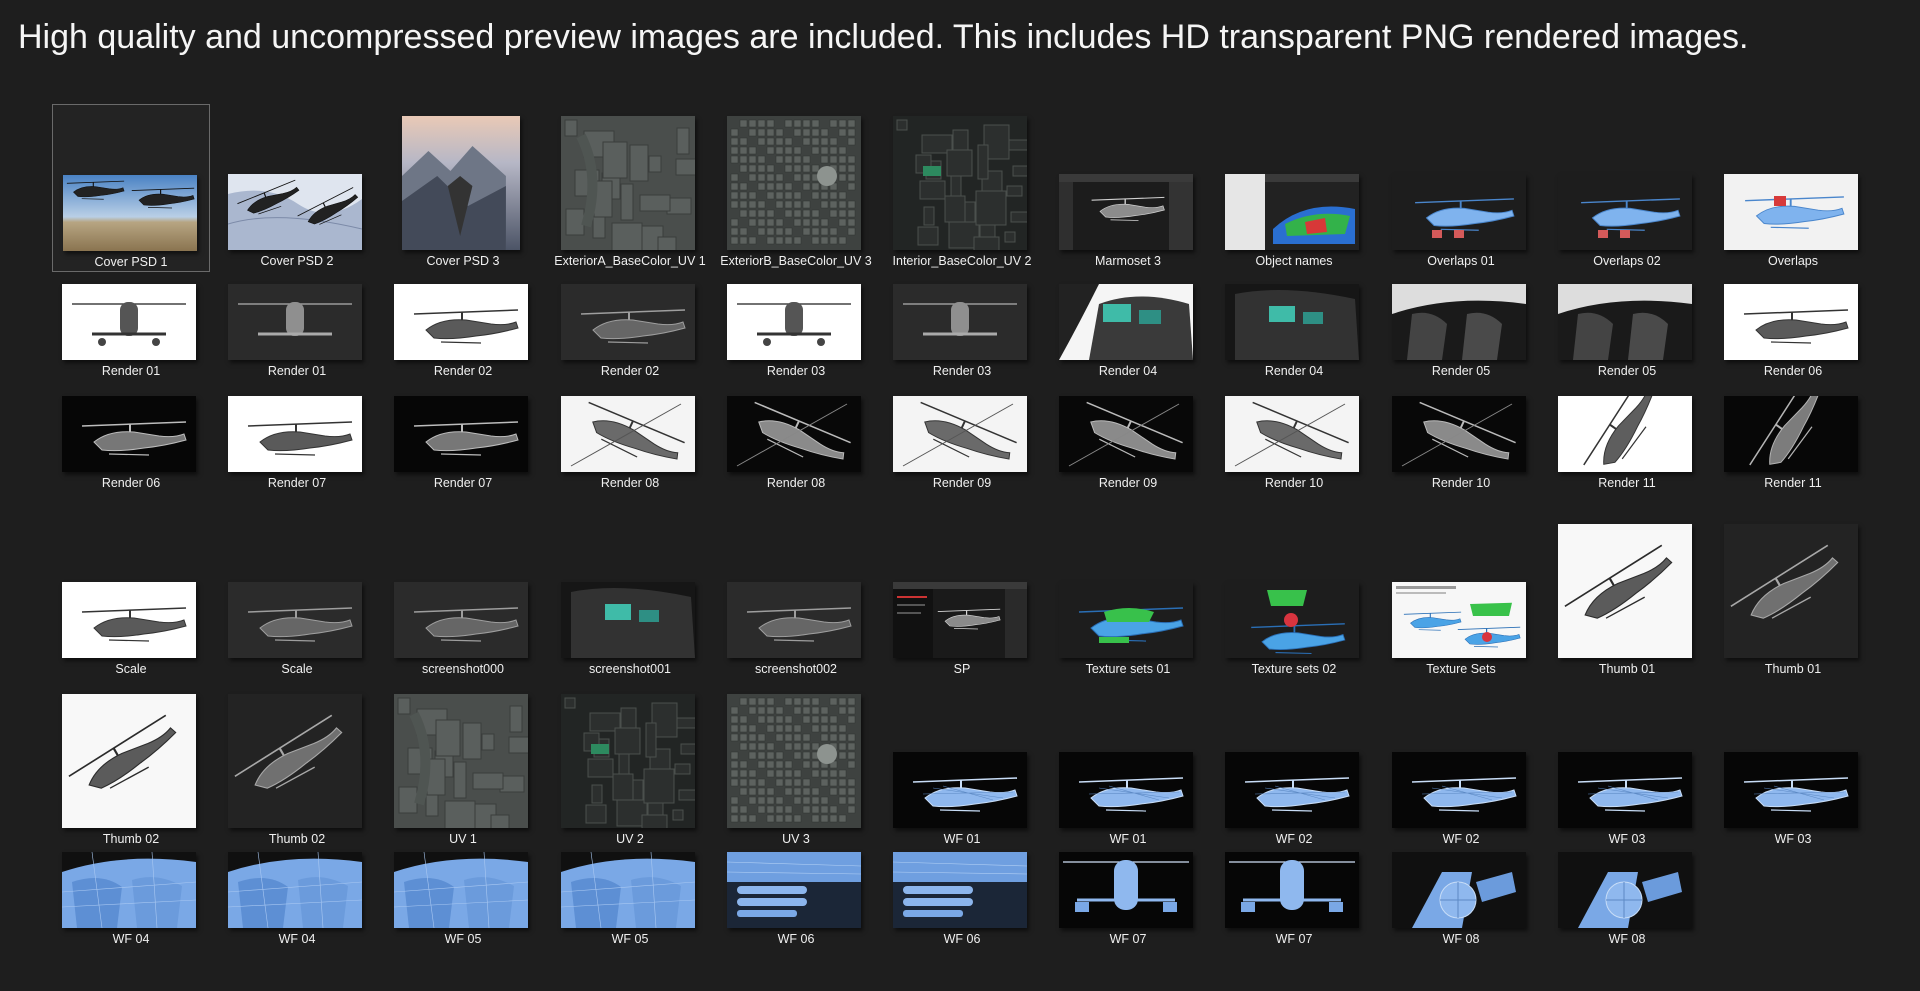 This screenshot has width=1920, height=991. Describe the element at coordinates (962, 188) in the screenshot. I see `file-item: Interior_BaseColor_UV 2` at that location.